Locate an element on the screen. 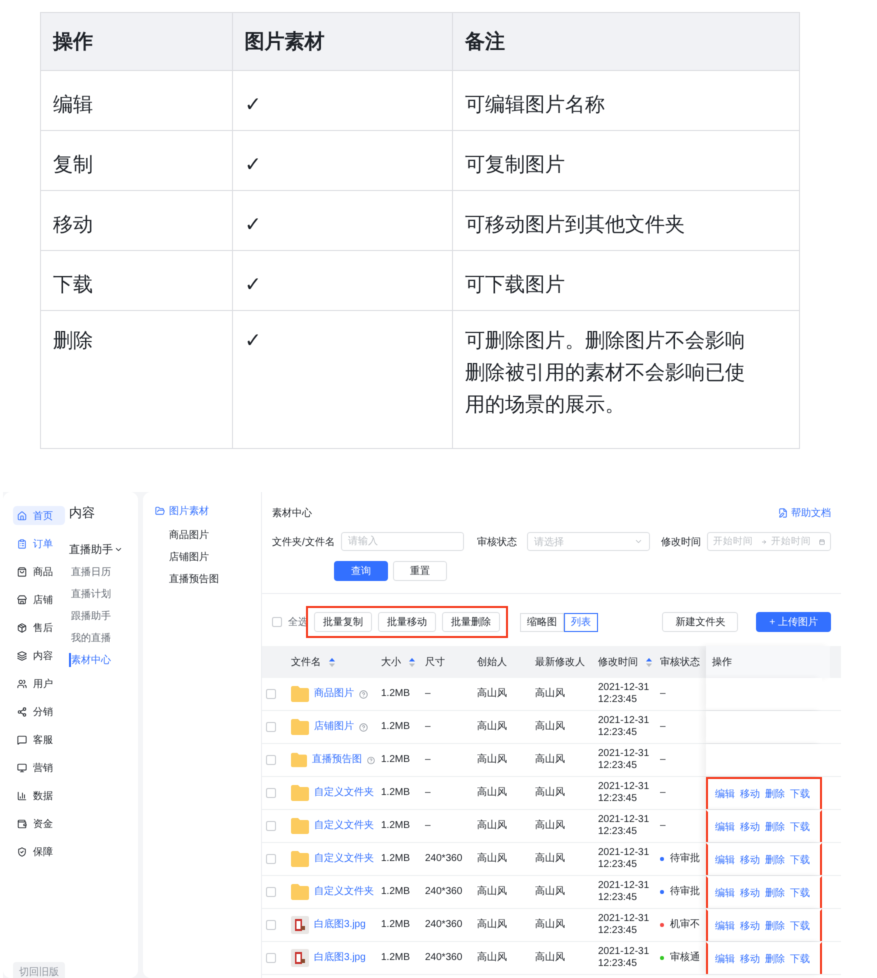 The height and width of the screenshot is (978, 877). file-name-link: 商品图片 is located at coordinates (334, 694).